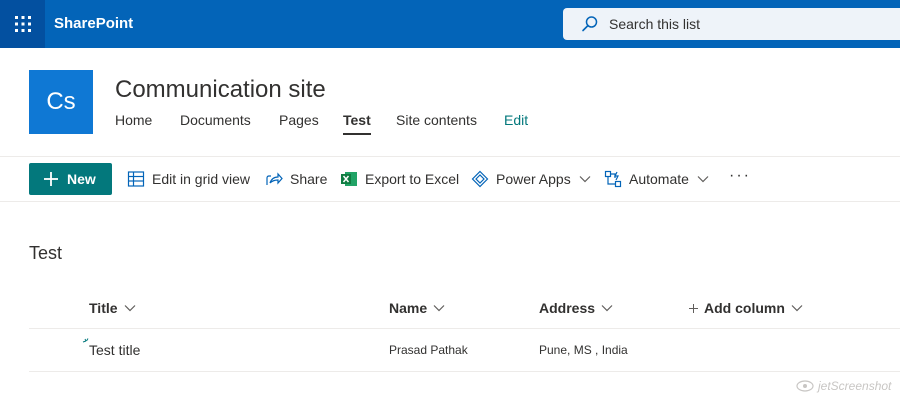 This screenshot has width=900, height=400. What do you see at coordinates (464, 371) in the screenshot?
I see `row-divider` at bounding box center [464, 371].